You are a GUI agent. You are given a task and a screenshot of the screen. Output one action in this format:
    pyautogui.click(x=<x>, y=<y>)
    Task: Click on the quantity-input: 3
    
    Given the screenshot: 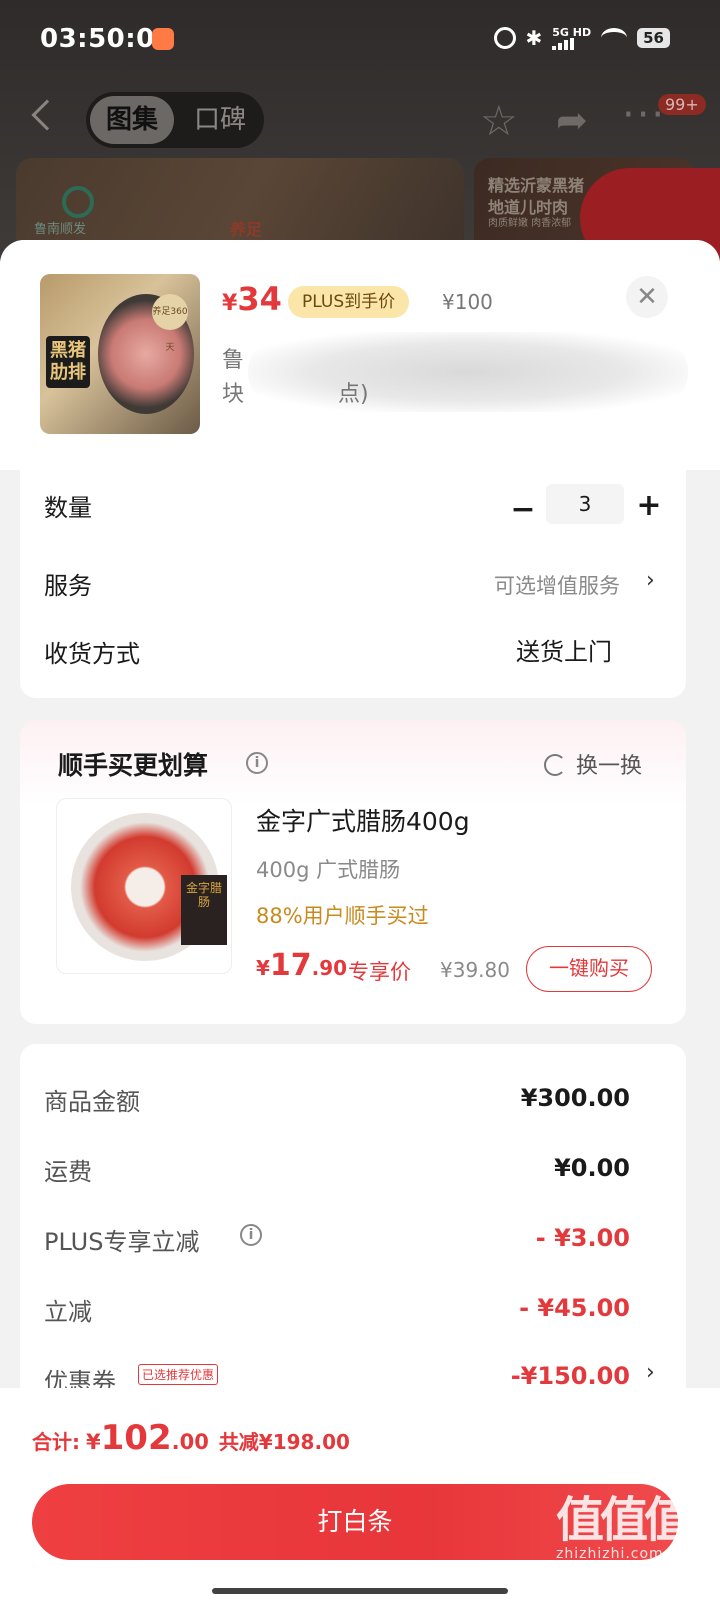 What is the action you would take?
    pyautogui.click(x=585, y=504)
    